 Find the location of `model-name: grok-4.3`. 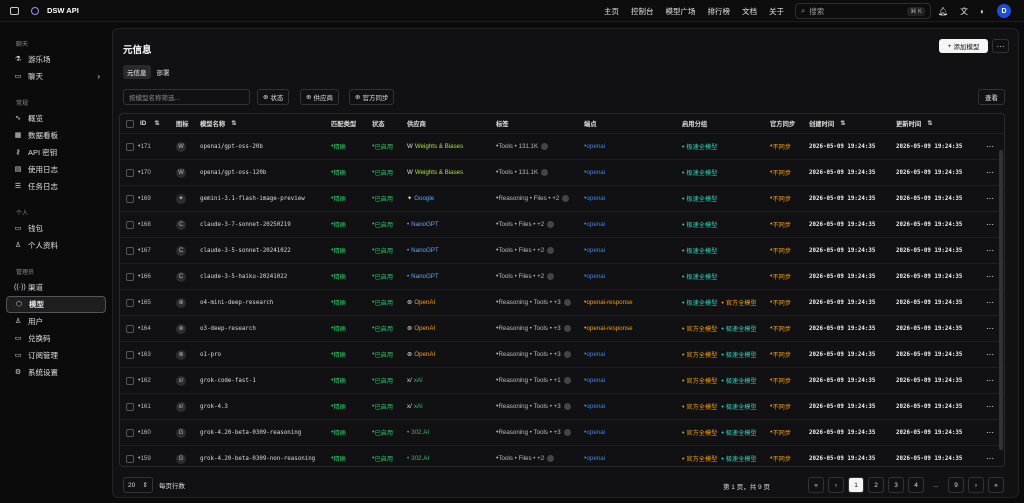

model-name: grok-4.3 is located at coordinates (214, 406).